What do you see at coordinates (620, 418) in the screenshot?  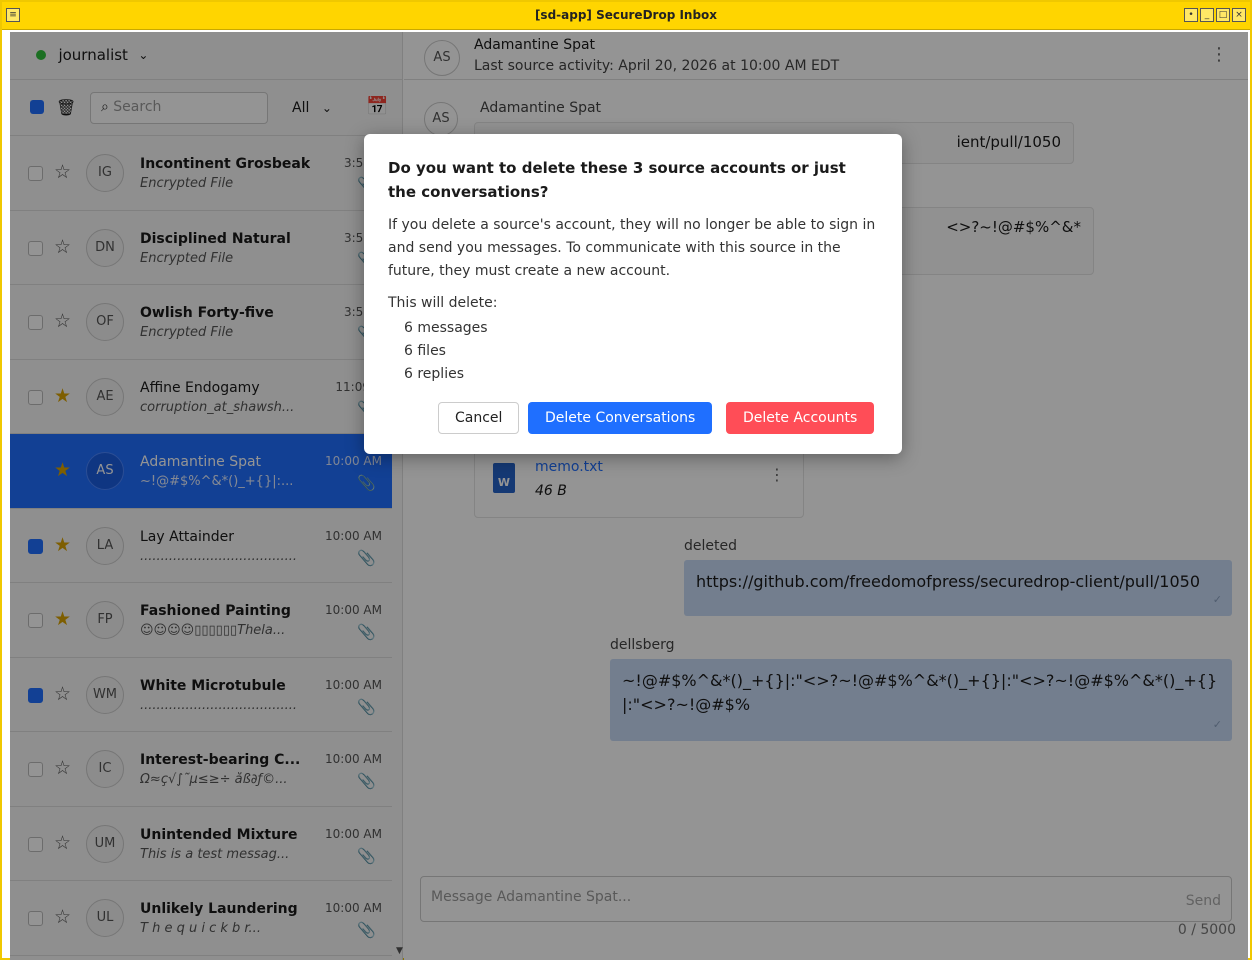 I see `delete-conversations-button: Delete Conversations` at bounding box center [620, 418].